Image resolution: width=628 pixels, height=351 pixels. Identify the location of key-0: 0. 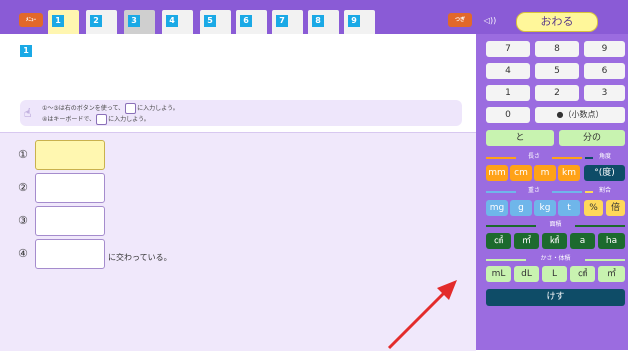
(508, 115).